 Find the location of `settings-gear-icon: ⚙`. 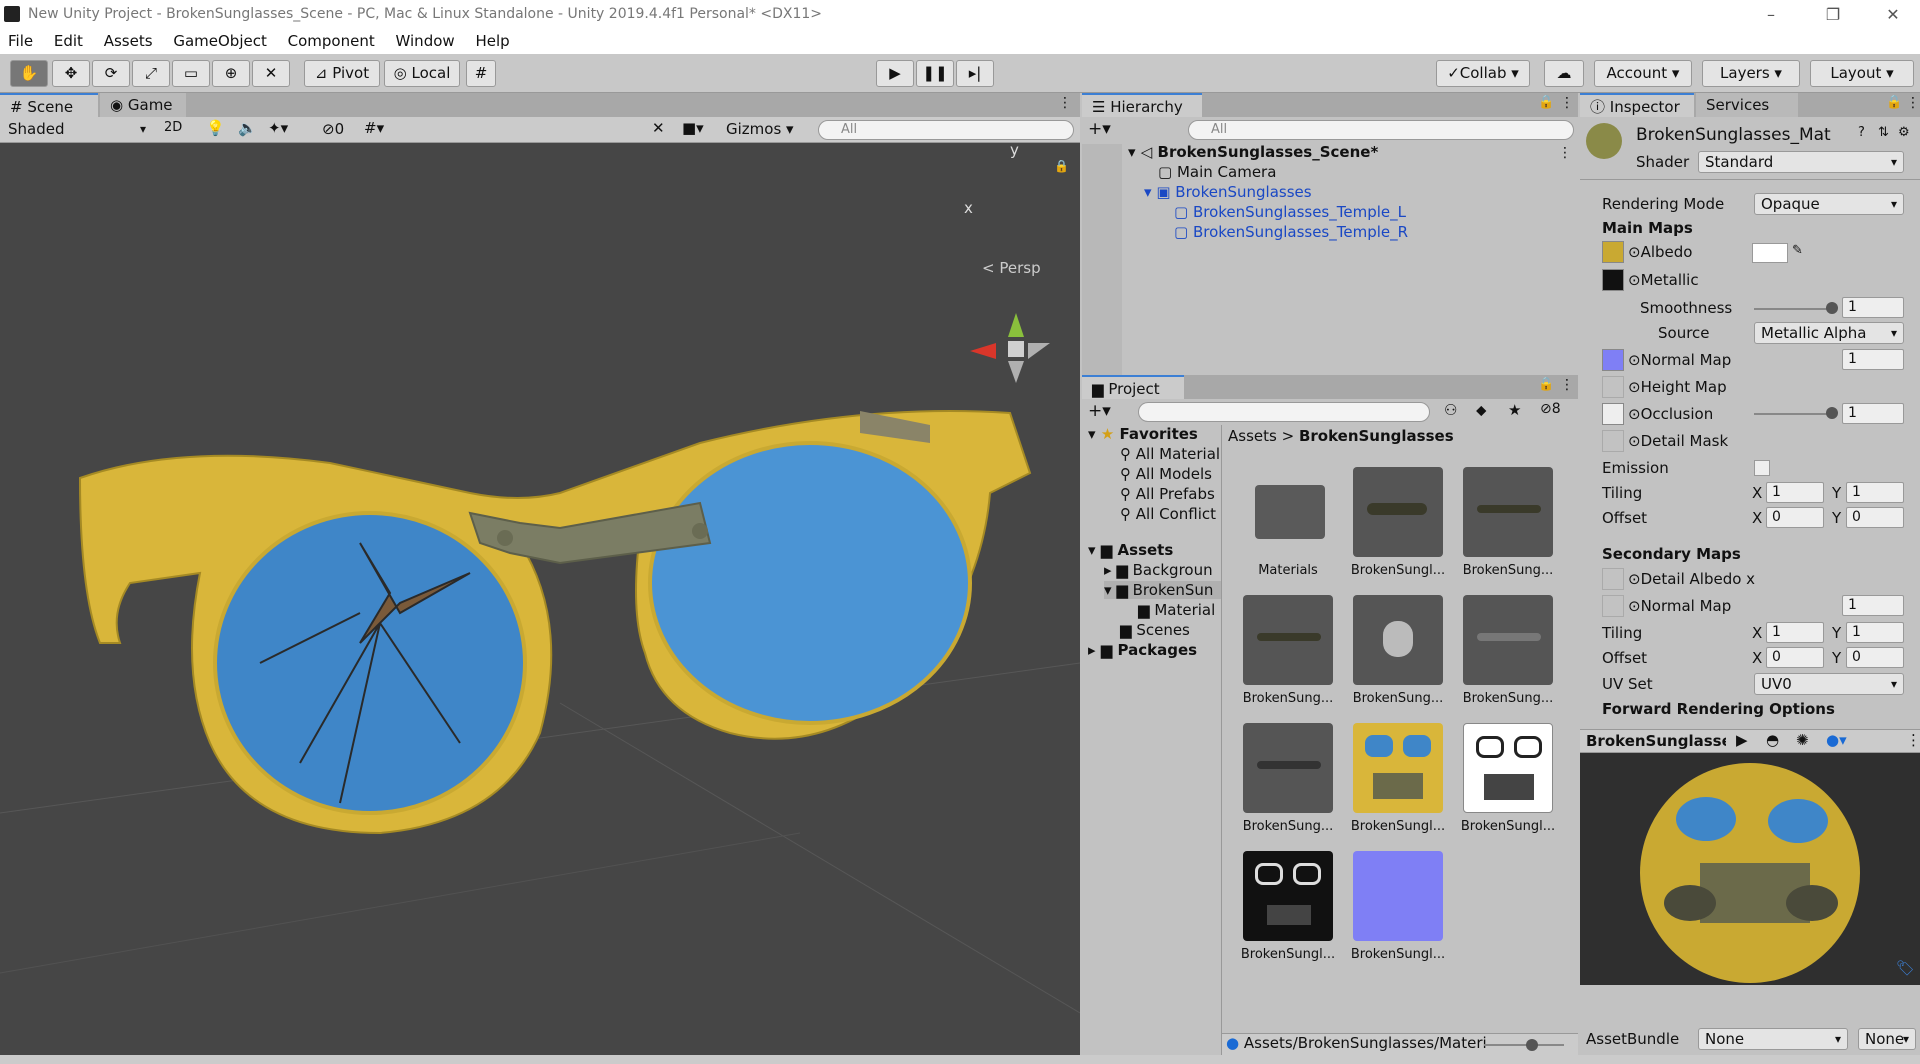

settings-gear-icon: ⚙ is located at coordinates (1904, 132).